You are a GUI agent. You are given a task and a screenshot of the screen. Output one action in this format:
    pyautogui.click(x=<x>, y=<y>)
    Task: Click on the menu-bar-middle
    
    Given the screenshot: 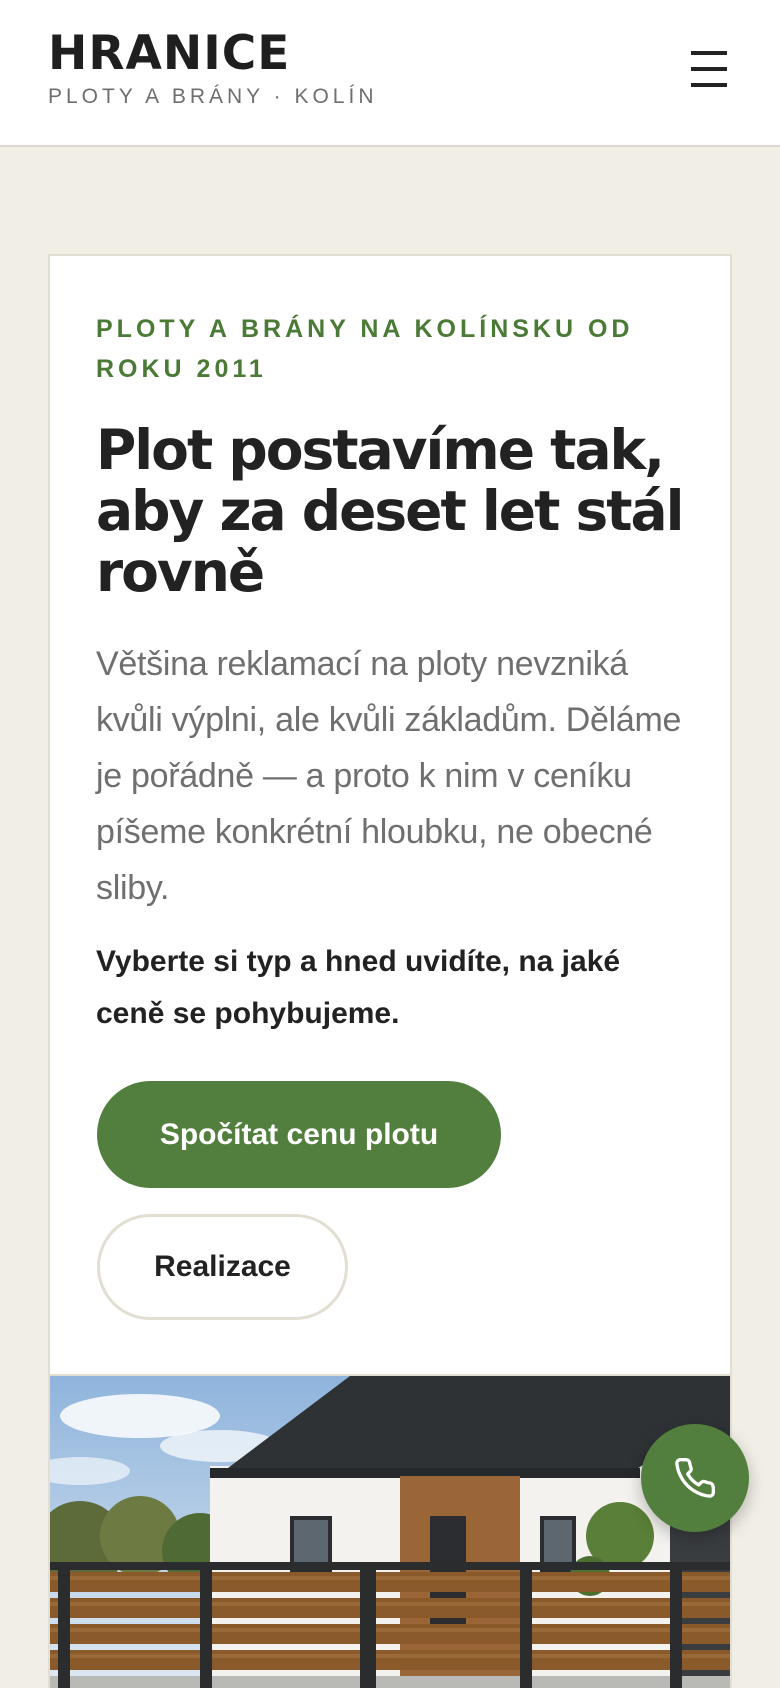 What is the action you would take?
    pyautogui.click(x=709, y=69)
    